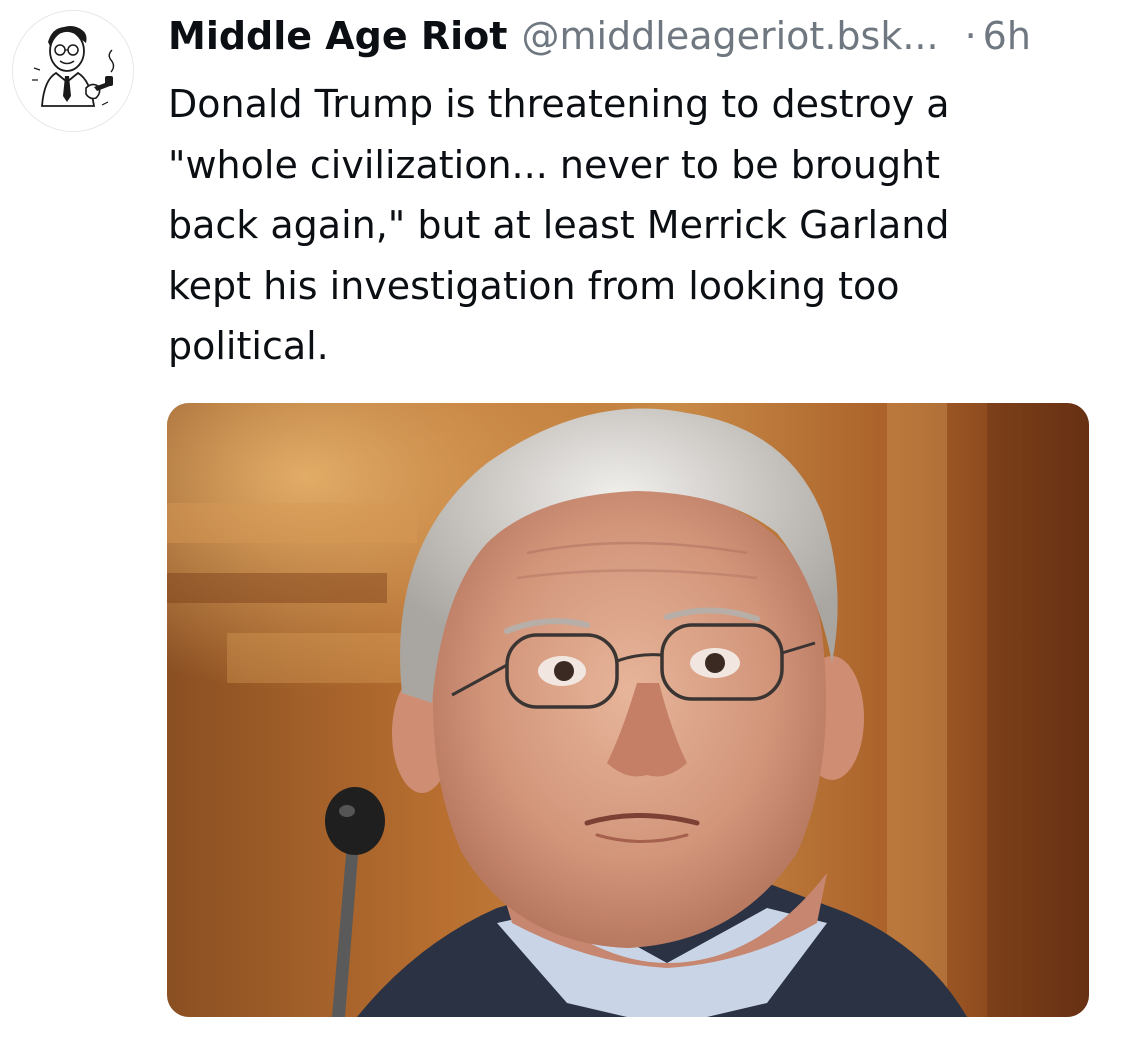  Describe the element at coordinates (337, 36) in the screenshot. I see `author-display-name: Middle Age Riot` at that location.